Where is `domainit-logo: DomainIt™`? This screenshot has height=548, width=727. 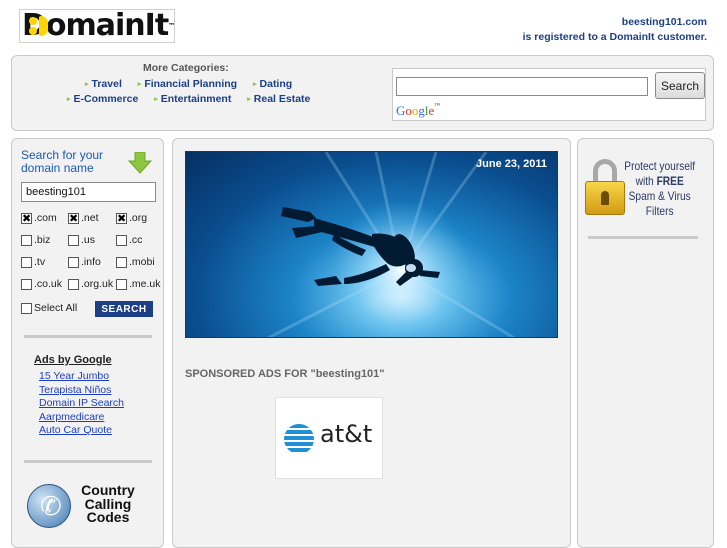
domainit-logo: DomainIt™ is located at coordinates (97, 26).